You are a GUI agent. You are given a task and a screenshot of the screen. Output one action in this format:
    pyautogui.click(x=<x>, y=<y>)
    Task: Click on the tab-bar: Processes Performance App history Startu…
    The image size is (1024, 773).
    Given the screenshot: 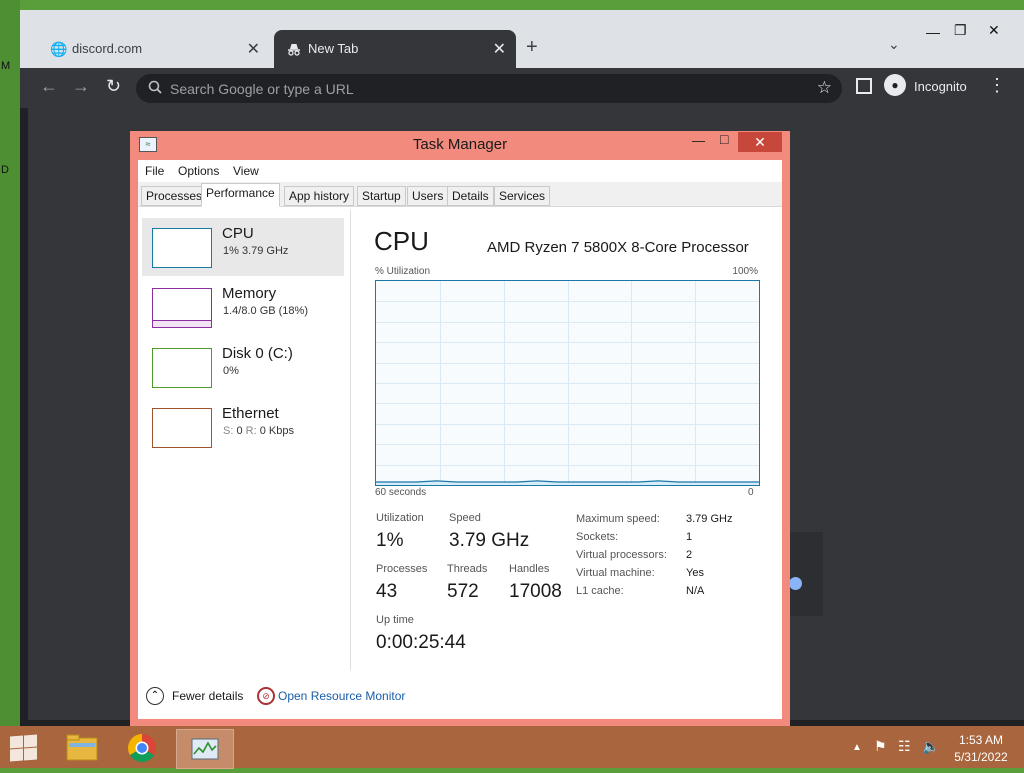 What is the action you would take?
    pyautogui.click(x=460, y=194)
    